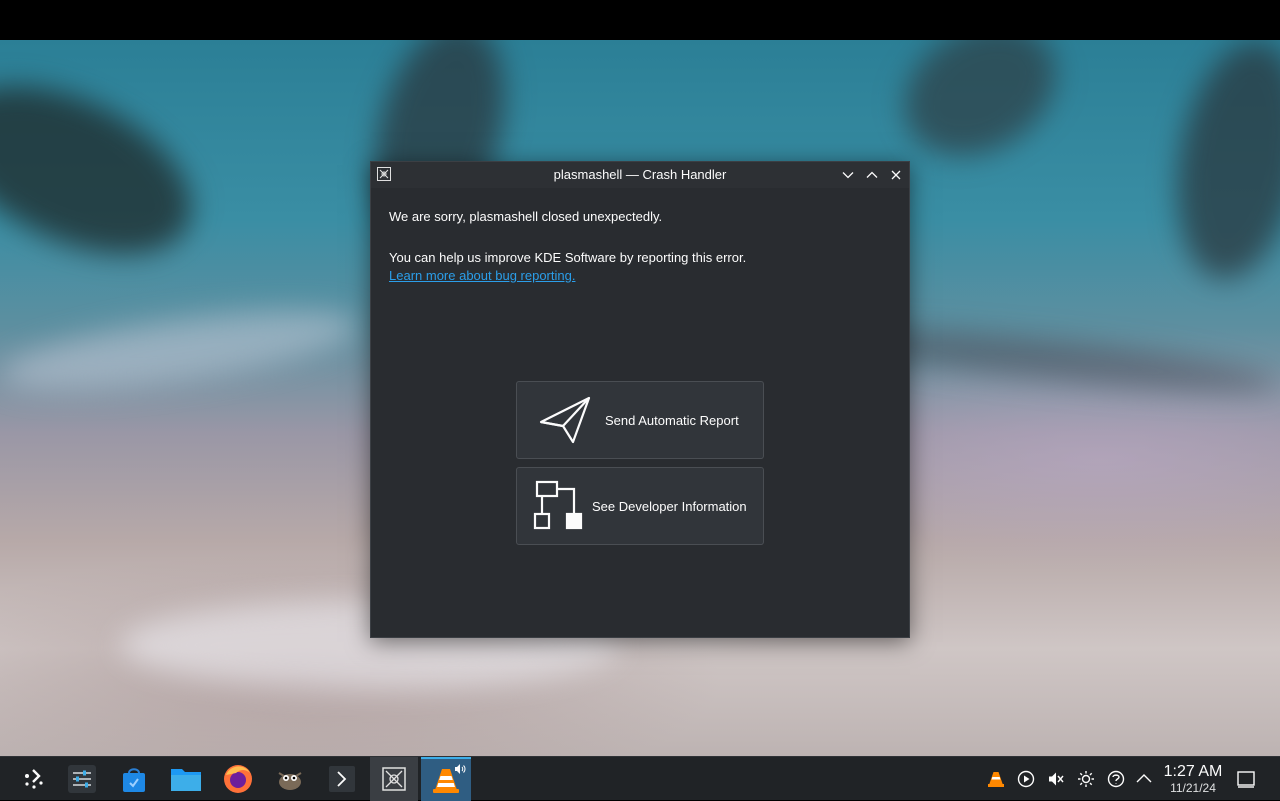 The width and height of the screenshot is (1280, 801). Describe the element at coordinates (640, 276) in the screenshot. I see `learn-more-link: Learn more about bug reporting.` at that location.